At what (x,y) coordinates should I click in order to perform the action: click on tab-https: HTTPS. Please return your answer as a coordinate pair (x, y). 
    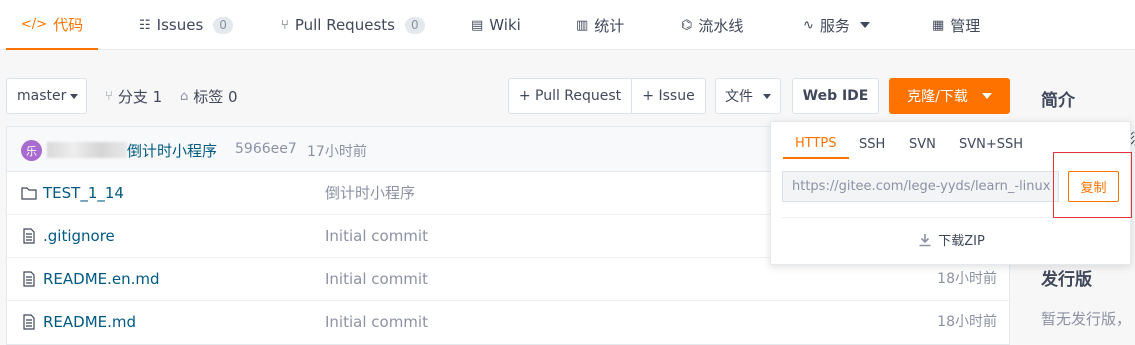
    Looking at the image, I should click on (816, 144).